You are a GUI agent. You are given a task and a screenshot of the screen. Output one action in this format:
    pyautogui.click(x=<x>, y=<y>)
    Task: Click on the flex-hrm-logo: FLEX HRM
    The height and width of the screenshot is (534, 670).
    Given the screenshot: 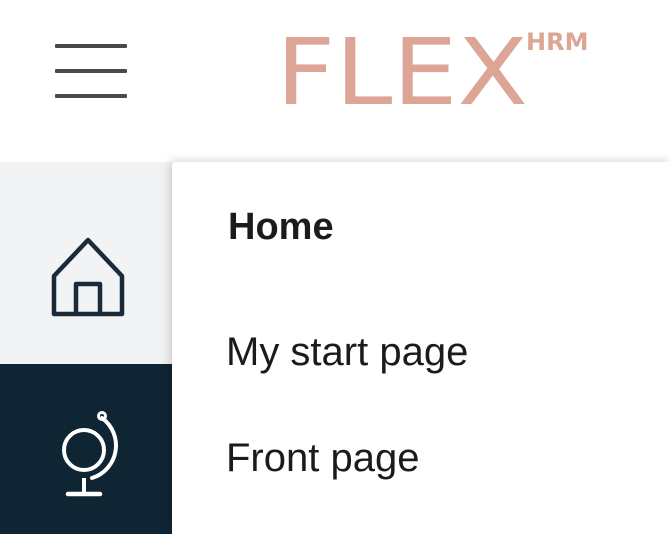 What is the action you would take?
    pyautogui.click(x=439, y=72)
    